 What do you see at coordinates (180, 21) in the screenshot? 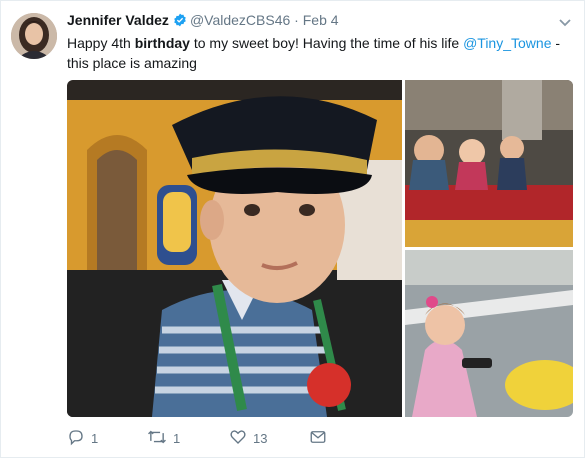
I see `verified-badge-icon` at bounding box center [180, 21].